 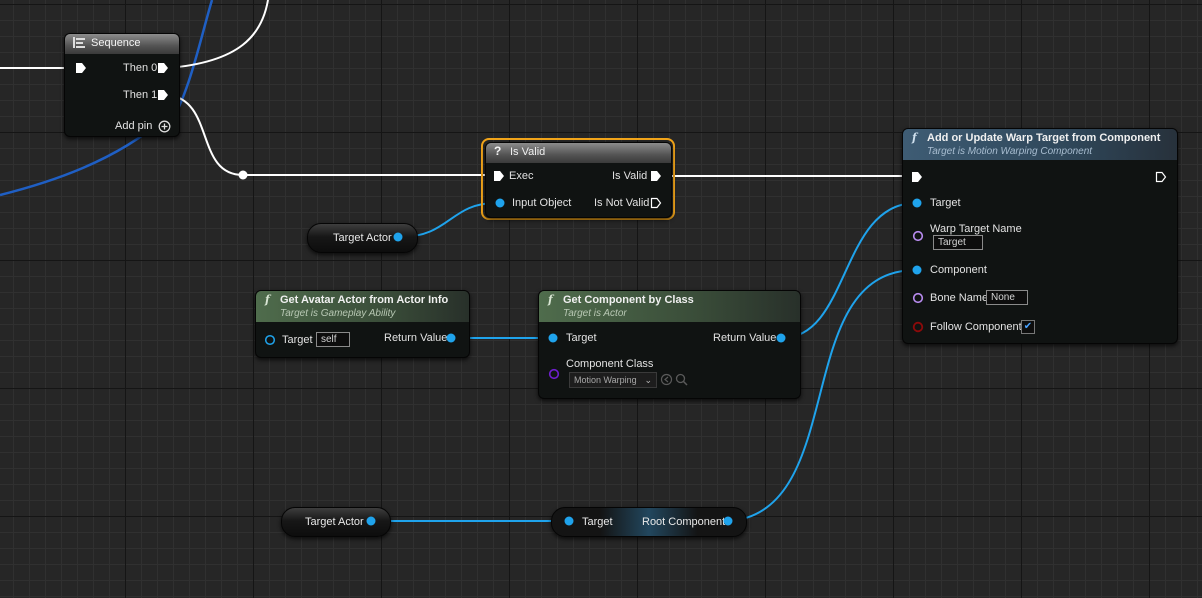 What do you see at coordinates (1044, 138) in the screenshot?
I see `add-or-update-warp-target-title: Add or Update Warp Target from Component` at bounding box center [1044, 138].